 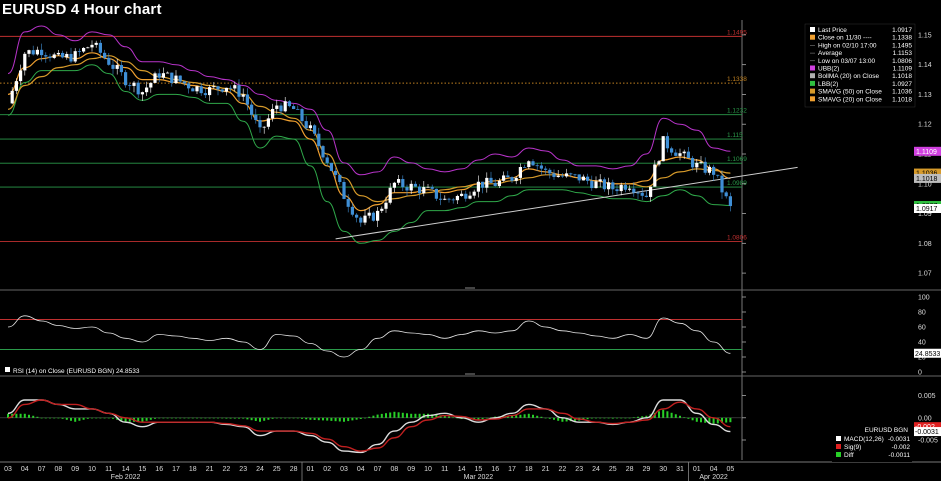 I want to click on legend-swatch, so click(x=812, y=91).